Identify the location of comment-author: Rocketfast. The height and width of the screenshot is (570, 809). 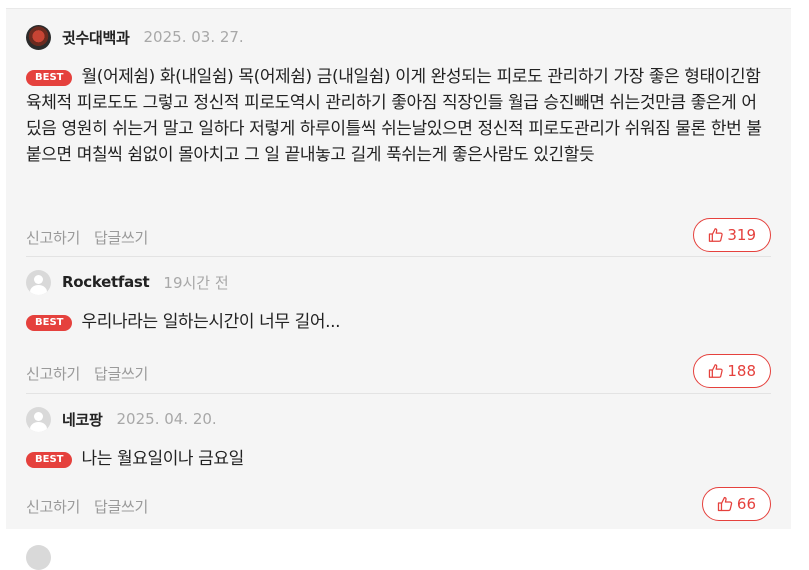
(106, 282).